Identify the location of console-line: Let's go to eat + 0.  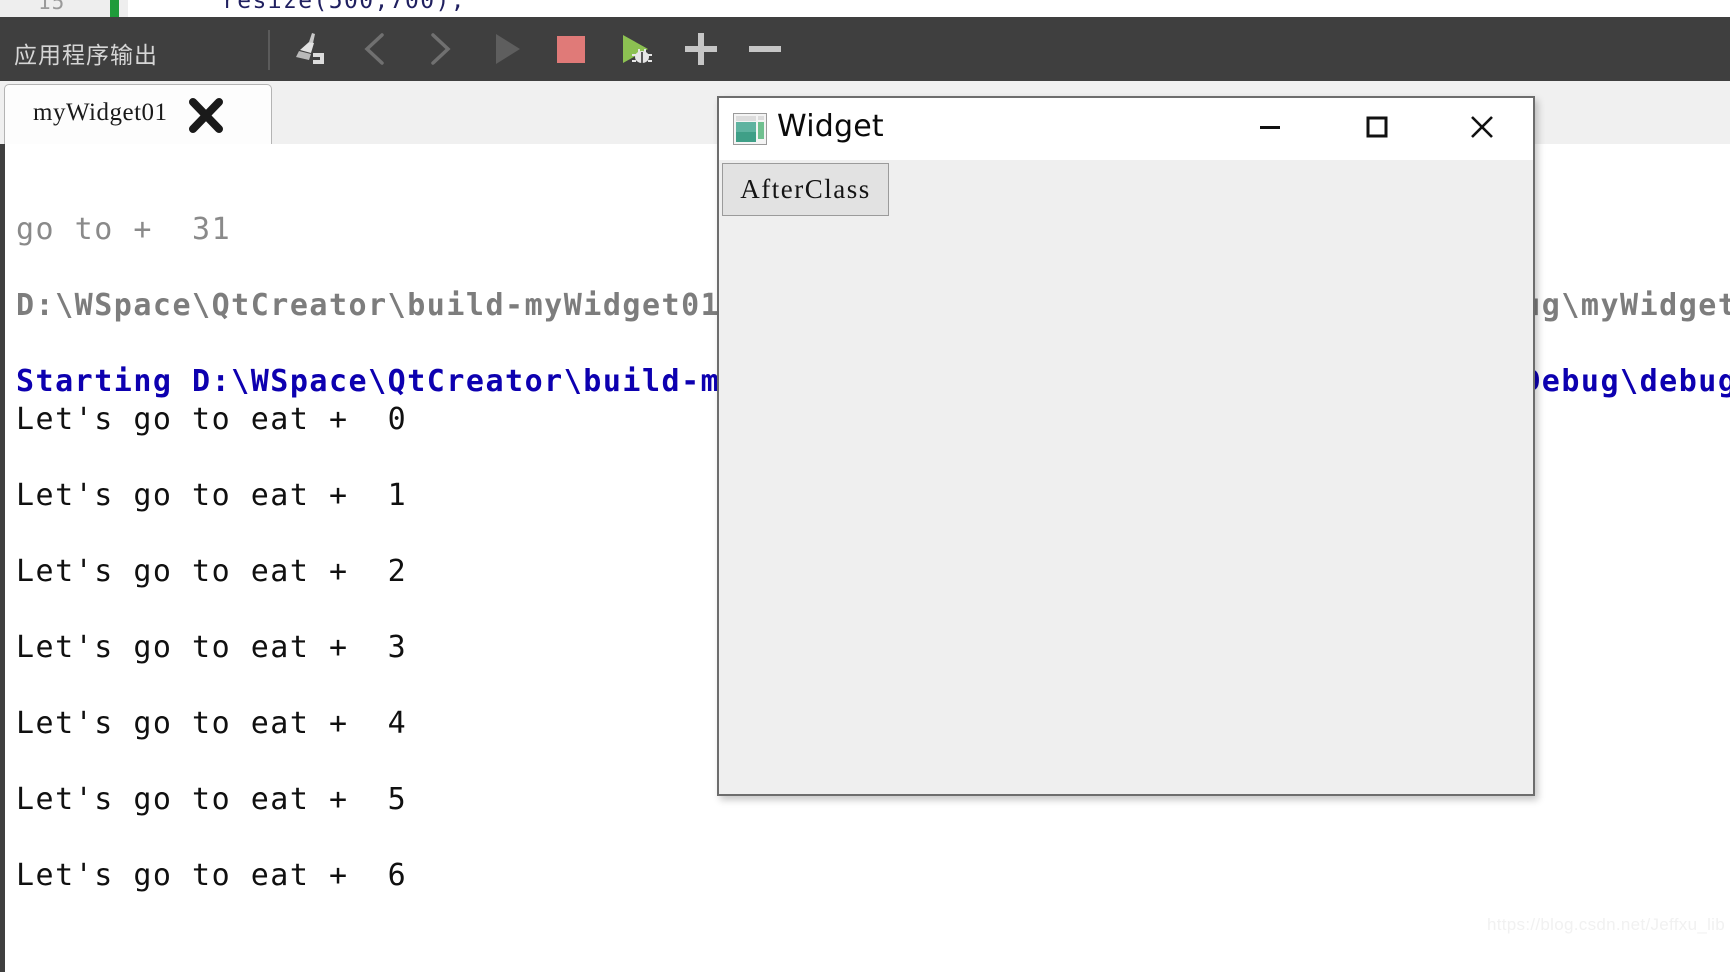
(212, 419).